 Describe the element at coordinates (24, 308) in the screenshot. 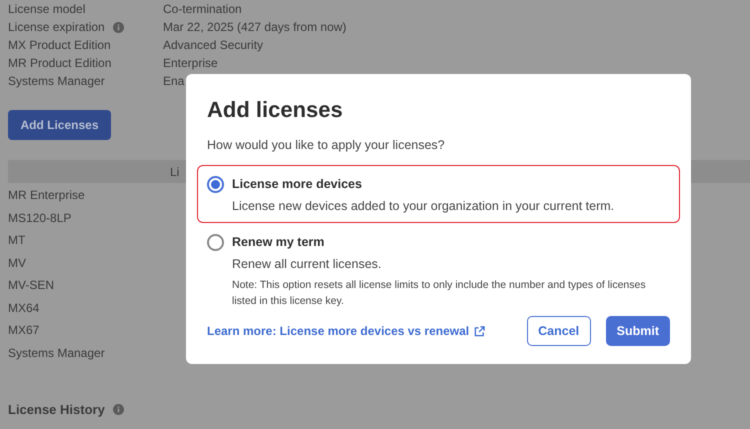

I see `table-cell-text: MX64` at that location.